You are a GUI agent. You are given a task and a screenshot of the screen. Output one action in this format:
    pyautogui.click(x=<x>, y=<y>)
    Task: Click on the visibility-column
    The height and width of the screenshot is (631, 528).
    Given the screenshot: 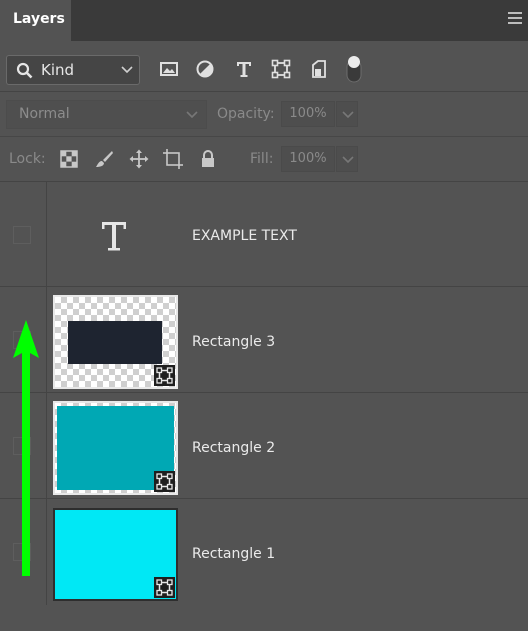 What is the action you would take?
    pyautogui.click(x=23, y=234)
    